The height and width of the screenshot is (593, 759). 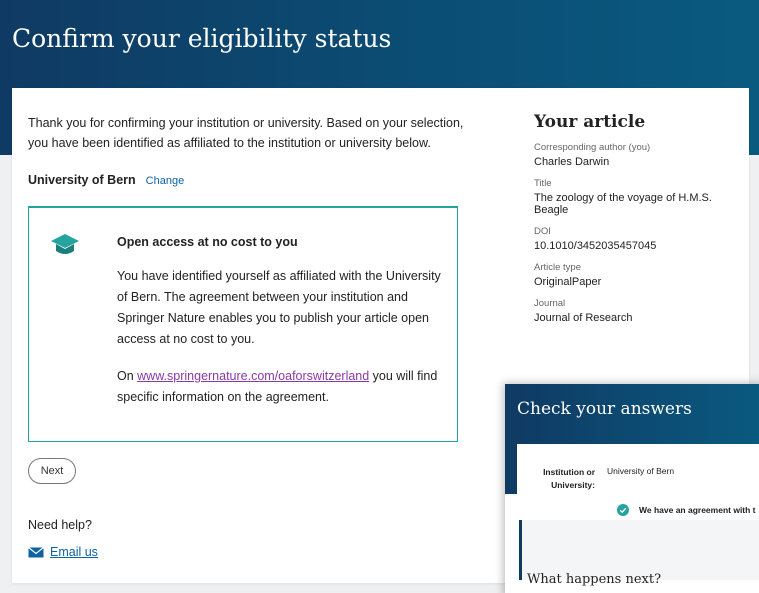 I want to click on email-us-link: Email us, so click(x=63, y=552).